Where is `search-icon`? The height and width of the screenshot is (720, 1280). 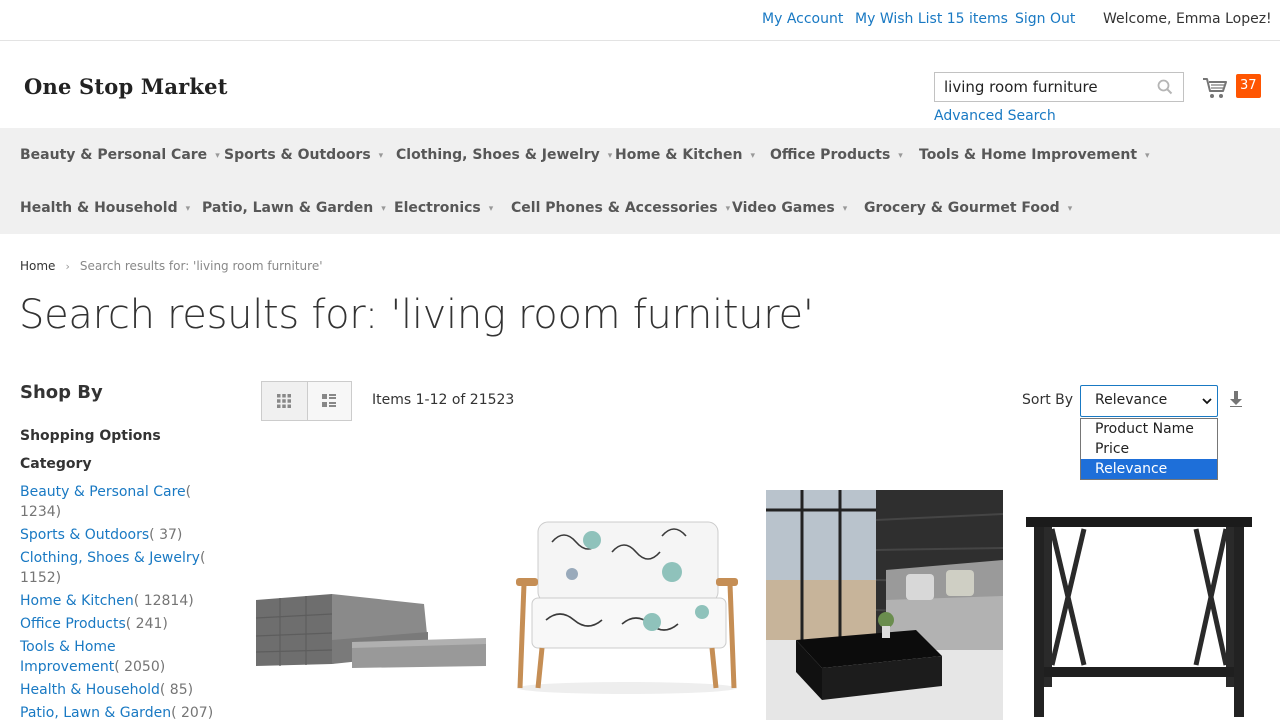
search-icon is located at coordinates (1165, 87).